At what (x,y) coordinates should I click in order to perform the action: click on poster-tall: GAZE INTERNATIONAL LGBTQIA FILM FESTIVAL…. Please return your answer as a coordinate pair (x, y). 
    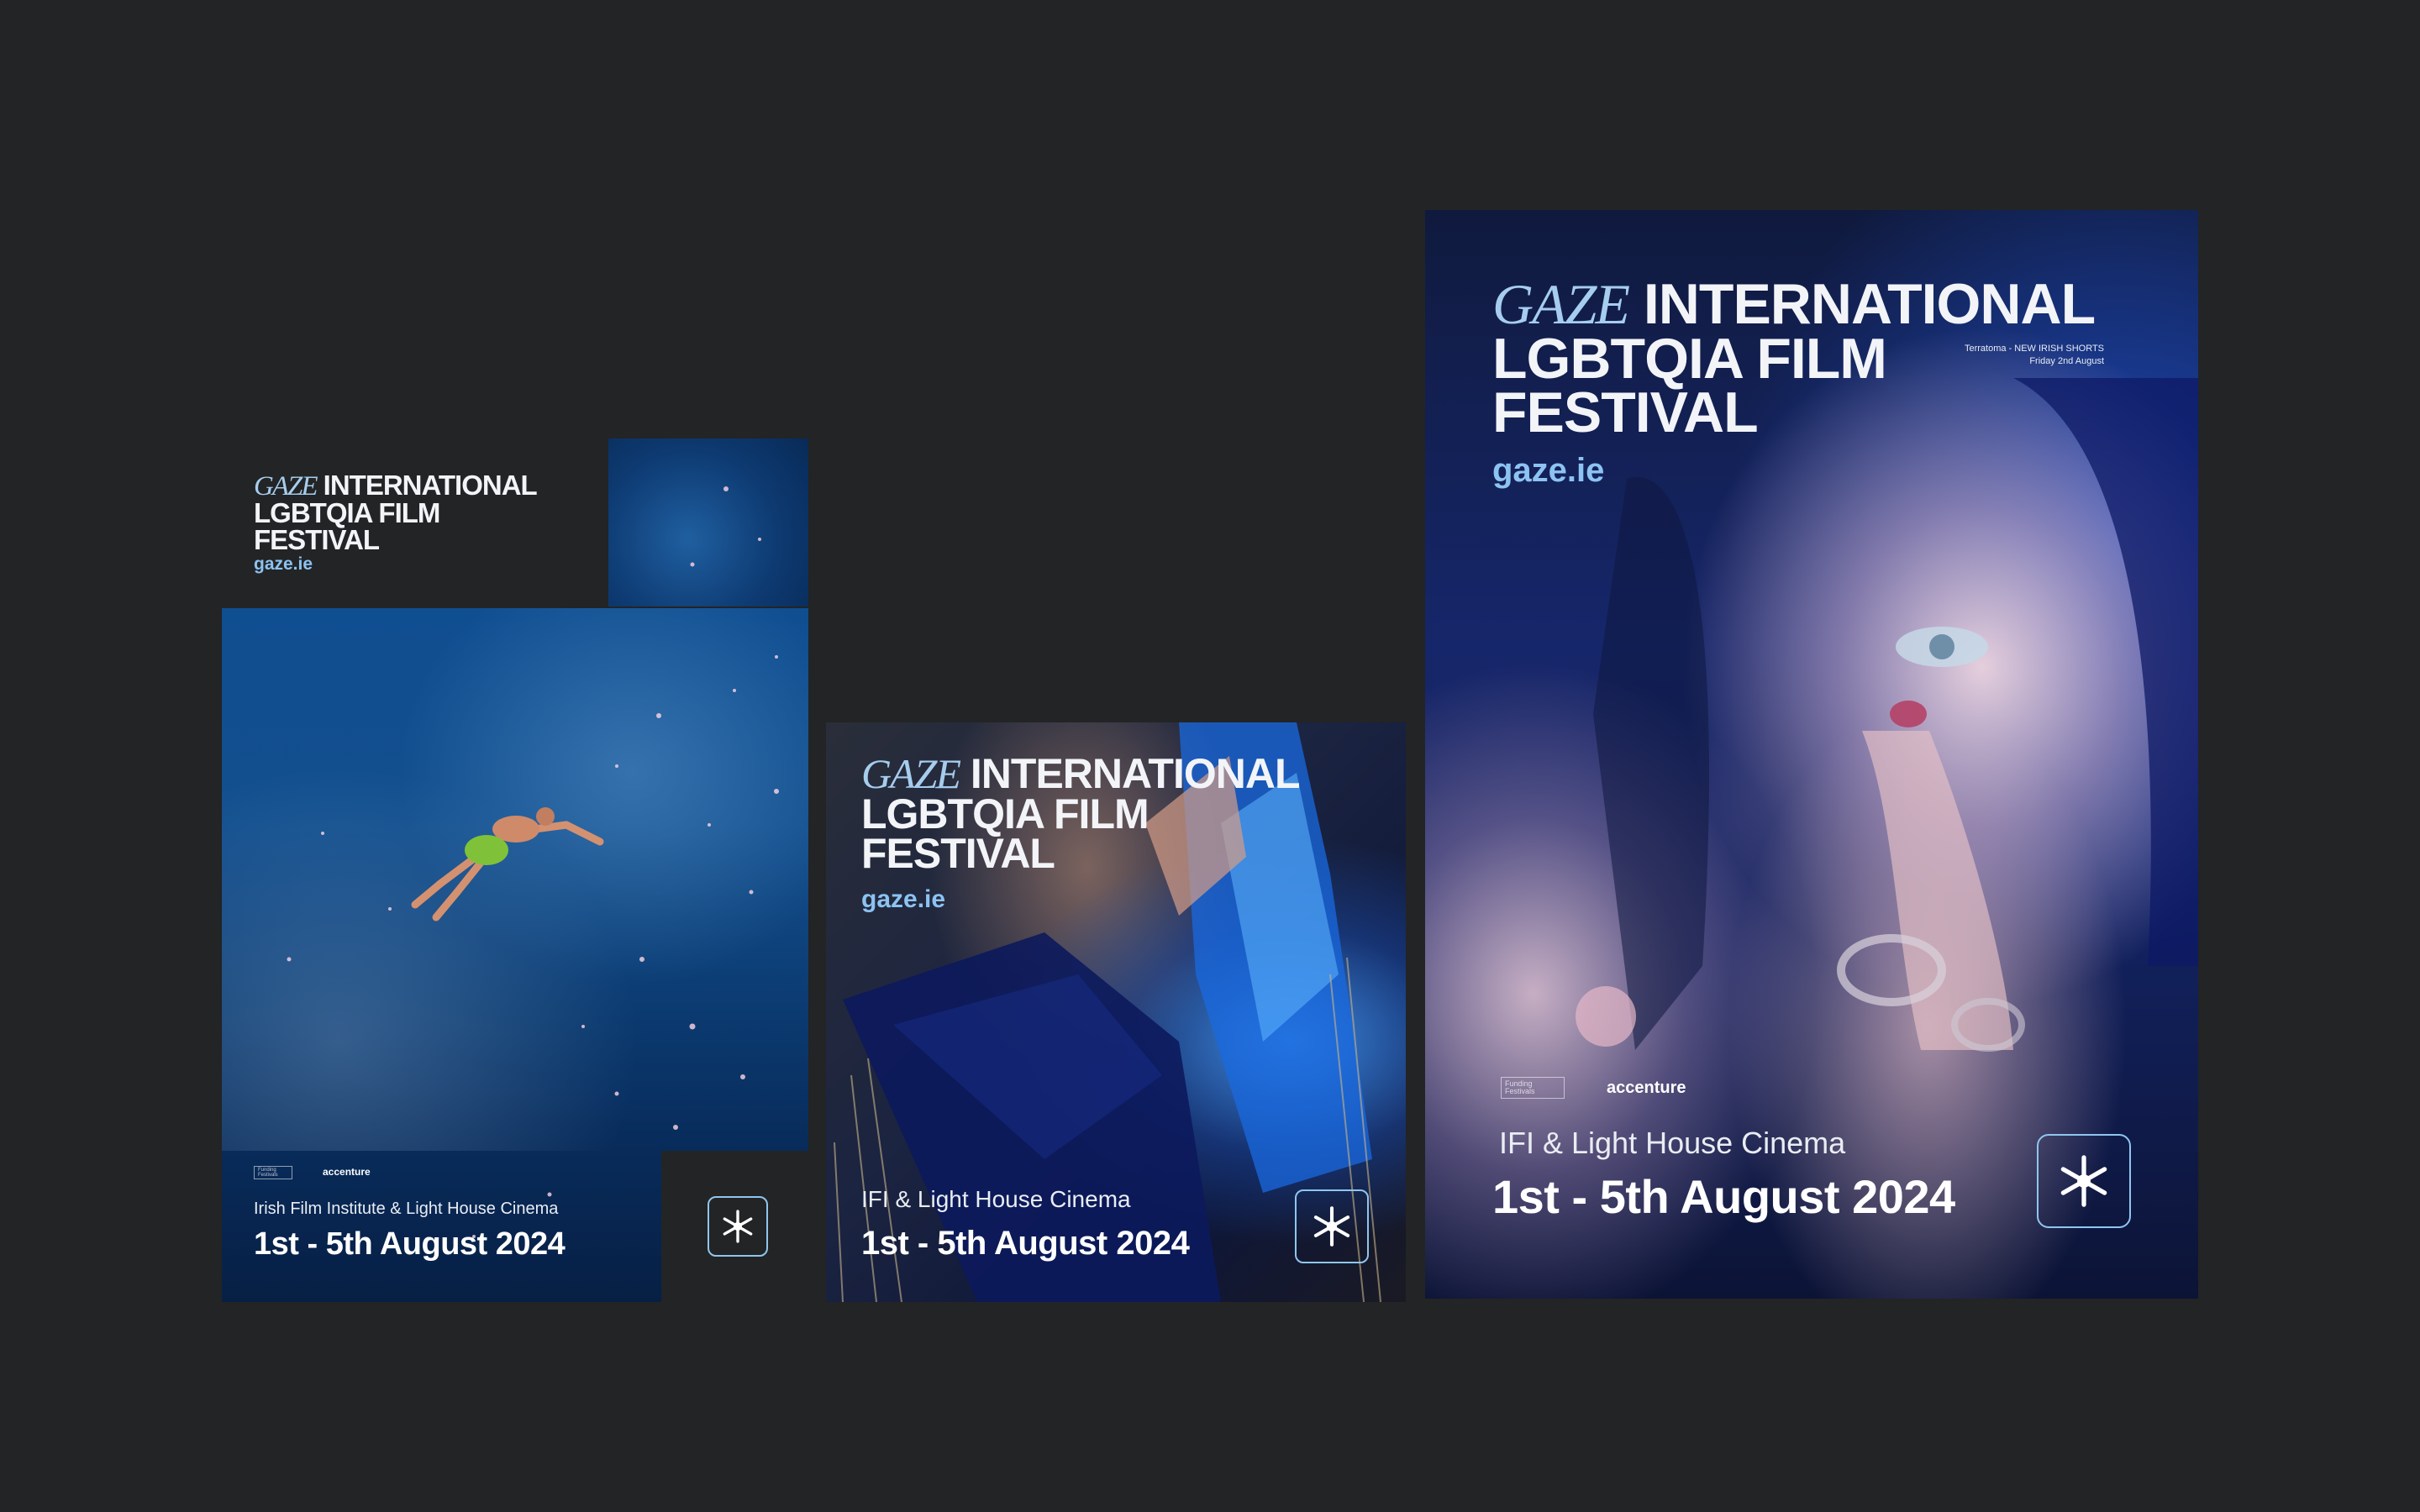
    Looking at the image, I should click on (515, 870).